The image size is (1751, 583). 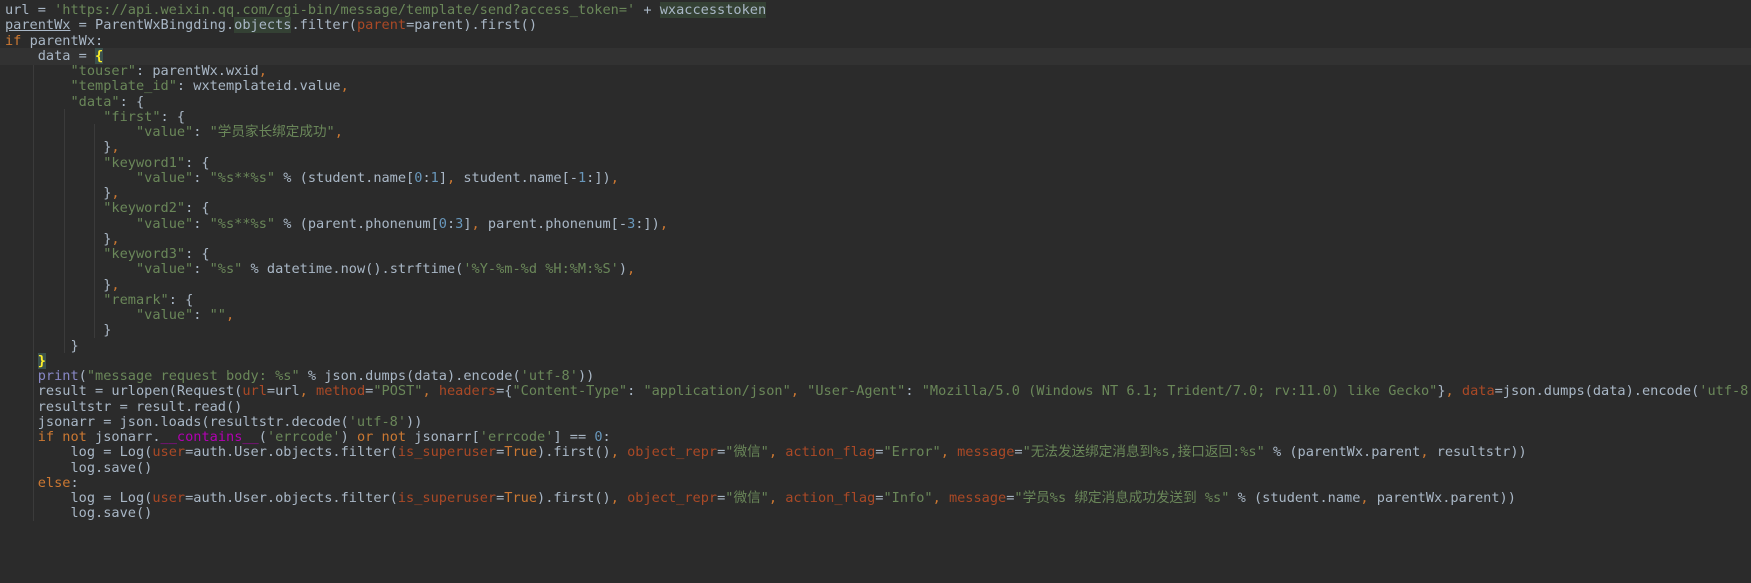 What do you see at coordinates (570, 391) in the screenshot?
I see `code-token: "Content-Type"` at bounding box center [570, 391].